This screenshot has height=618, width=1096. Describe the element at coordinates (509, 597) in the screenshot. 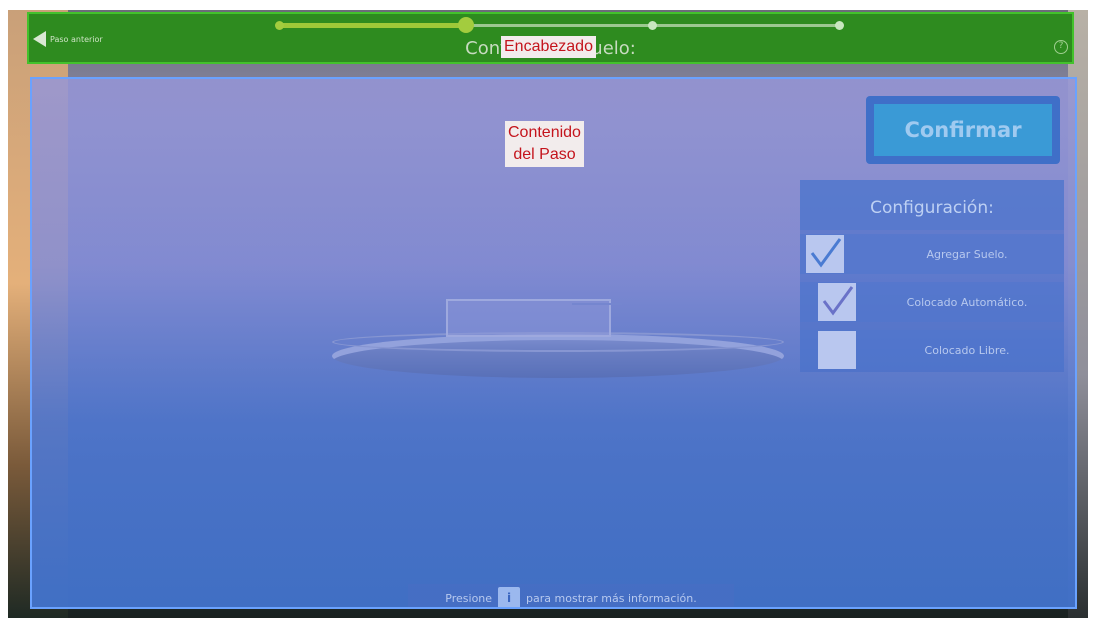

I see `info-key-icon: i` at that location.